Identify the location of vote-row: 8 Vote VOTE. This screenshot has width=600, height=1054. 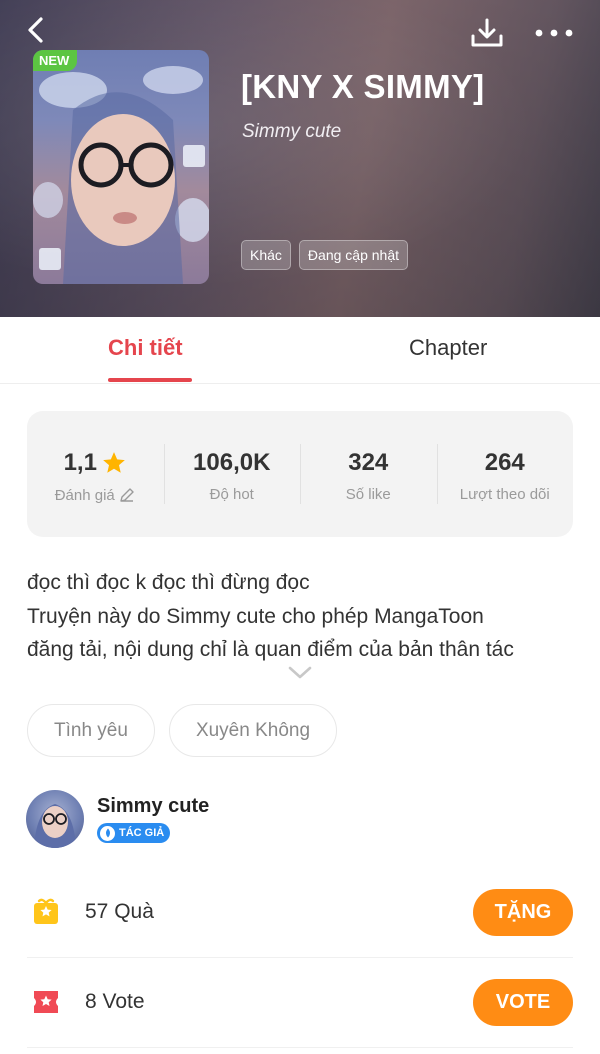
(300, 1003).